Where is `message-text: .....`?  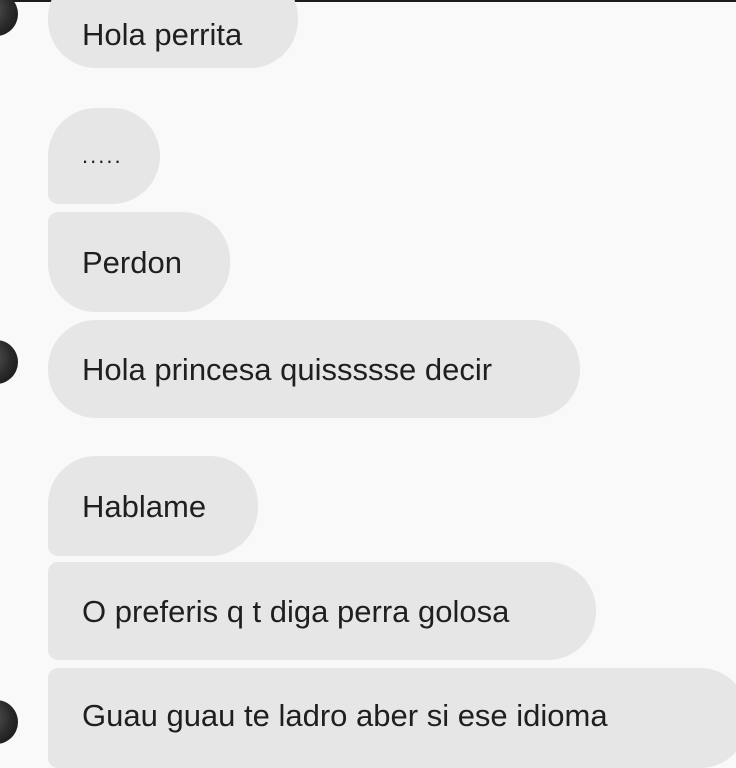 message-text: ..... is located at coordinates (102, 155).